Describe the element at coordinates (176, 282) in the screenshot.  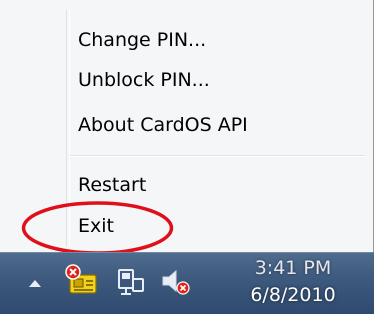
I see `speaker-muted-icon` at that location.